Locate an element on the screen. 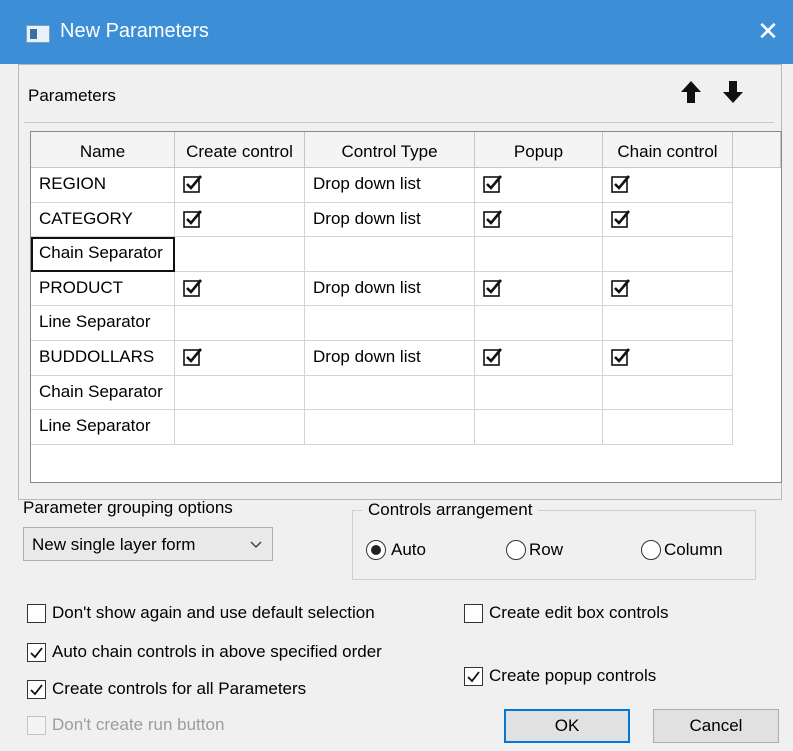 This screenshot has height=751, width=793. title-bar: New Parameters ✕ is located at coordinates (396, 32).